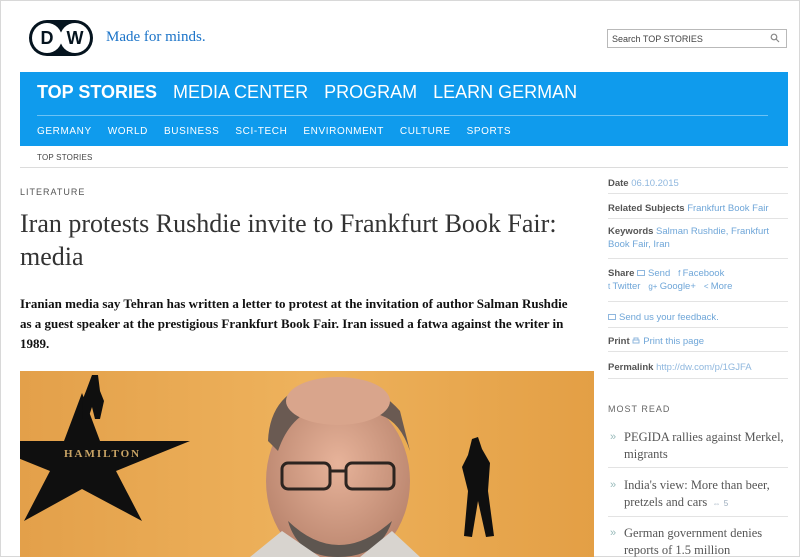  What do you see at coordinates (61, 38) in the screenshot?
I see `dw-logo: D W` at bounding box center [61, 38].